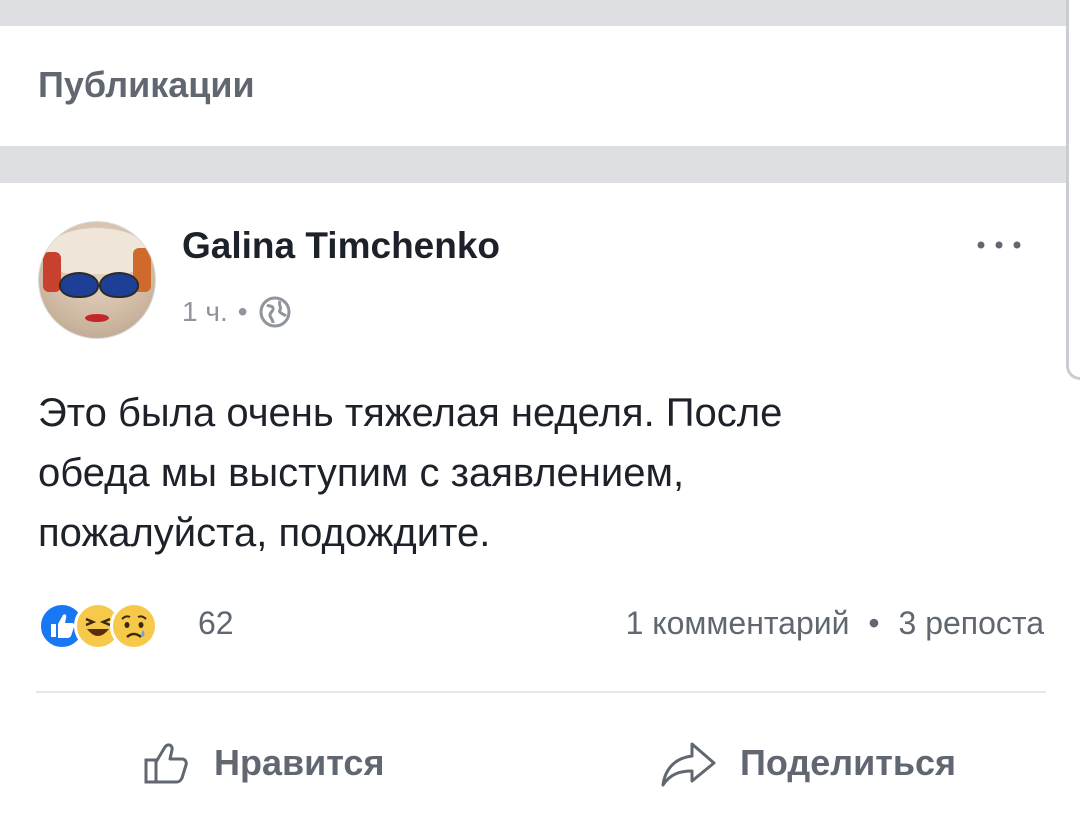 The height and width of the screenshot is (819, 1080). Describe the element at coordinates (146, 84) in the screenshot. I see `section-title: Публикации` at that location.